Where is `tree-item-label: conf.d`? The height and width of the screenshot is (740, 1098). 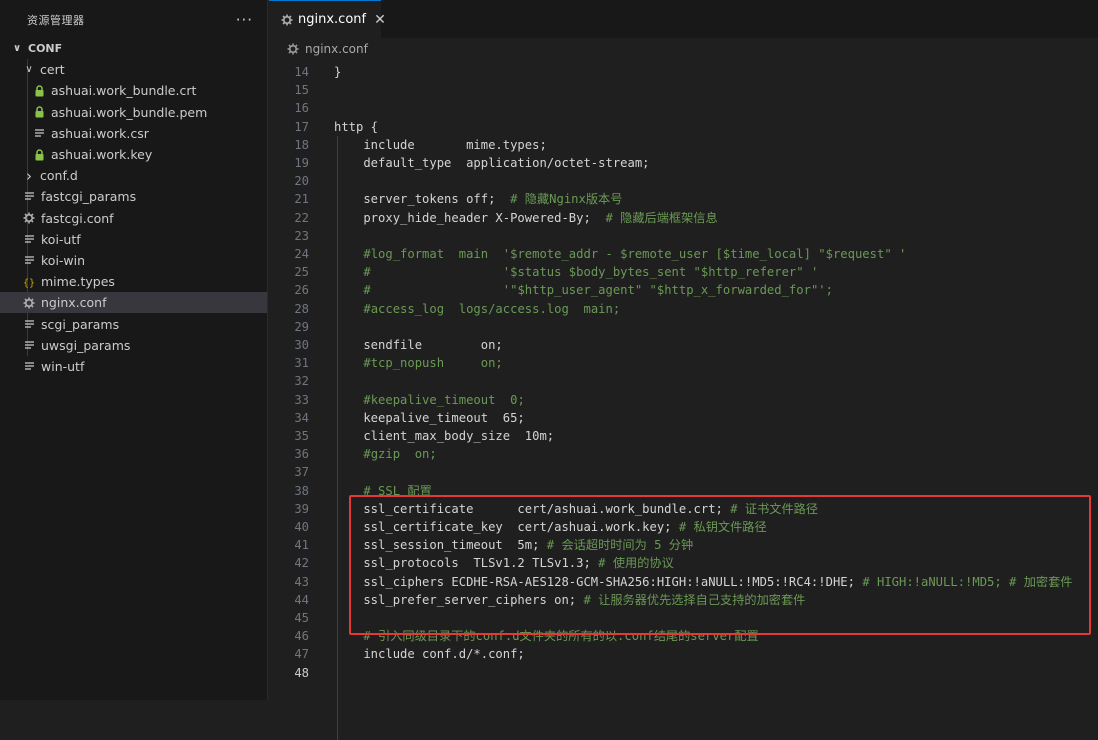
tree-item-label: conf.d is located at coordinates (59, 176).